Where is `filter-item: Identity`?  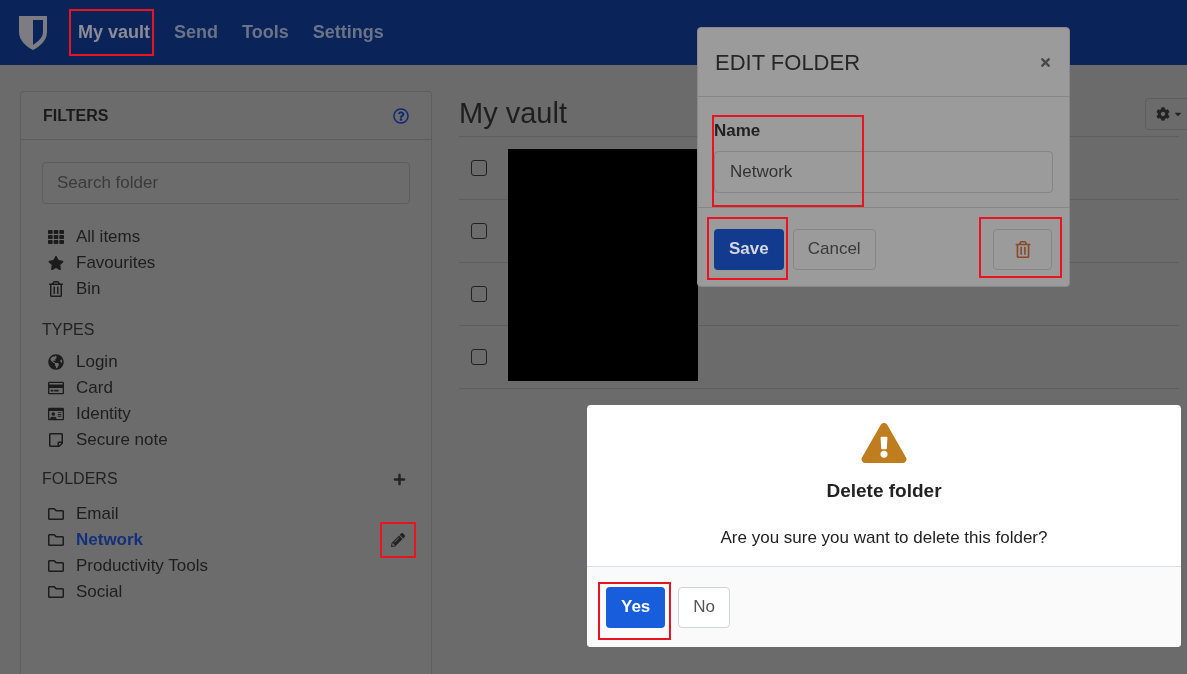
filter-item: Identity is located at coordinates (103, 414).